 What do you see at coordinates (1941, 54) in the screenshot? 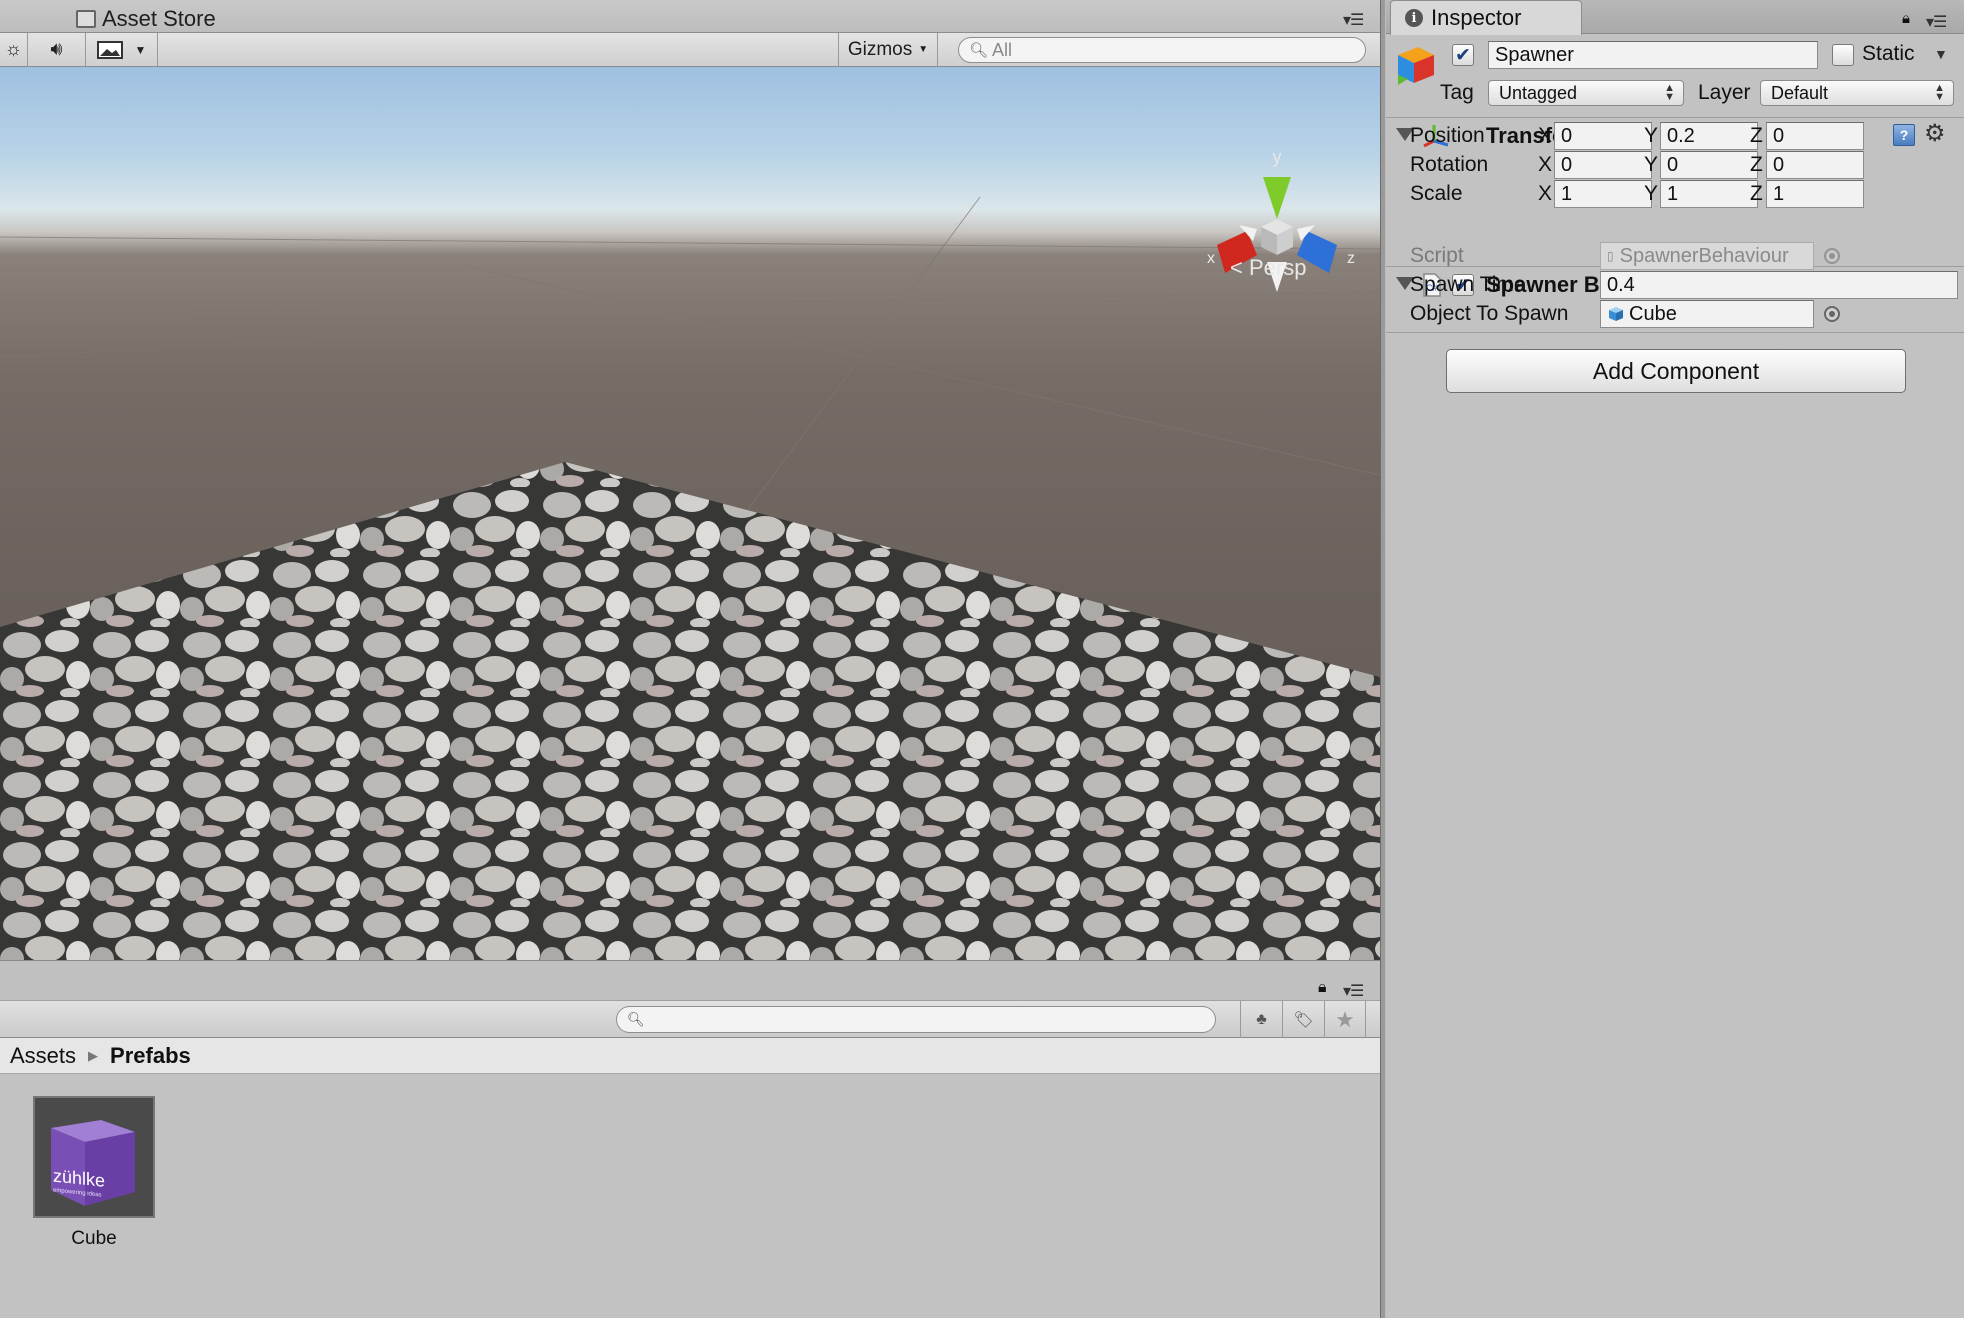
I see `static-dropdown-chevron-icon: ▼` at bounding box center [1941, 54].